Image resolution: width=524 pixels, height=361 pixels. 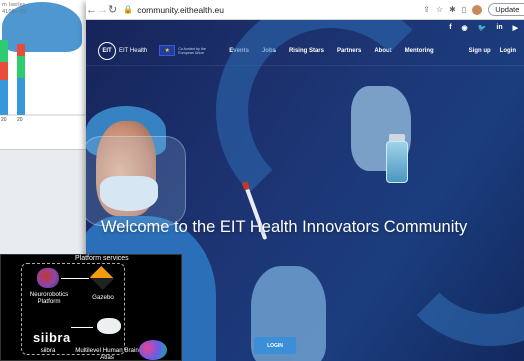 I want to click on hero-vial, so click(x=397, y=162).